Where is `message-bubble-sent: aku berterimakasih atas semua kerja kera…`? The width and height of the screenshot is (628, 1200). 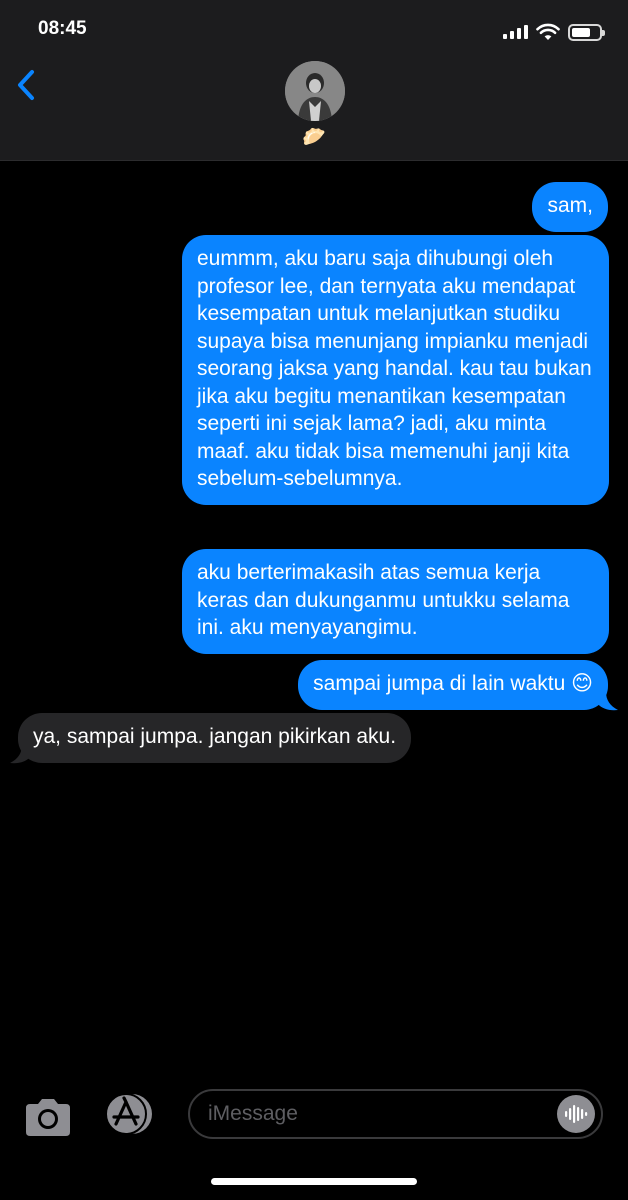 message-bubble-sent: aku berterimakasih atas semua kerja kera… is located at coordinates (395, 601).